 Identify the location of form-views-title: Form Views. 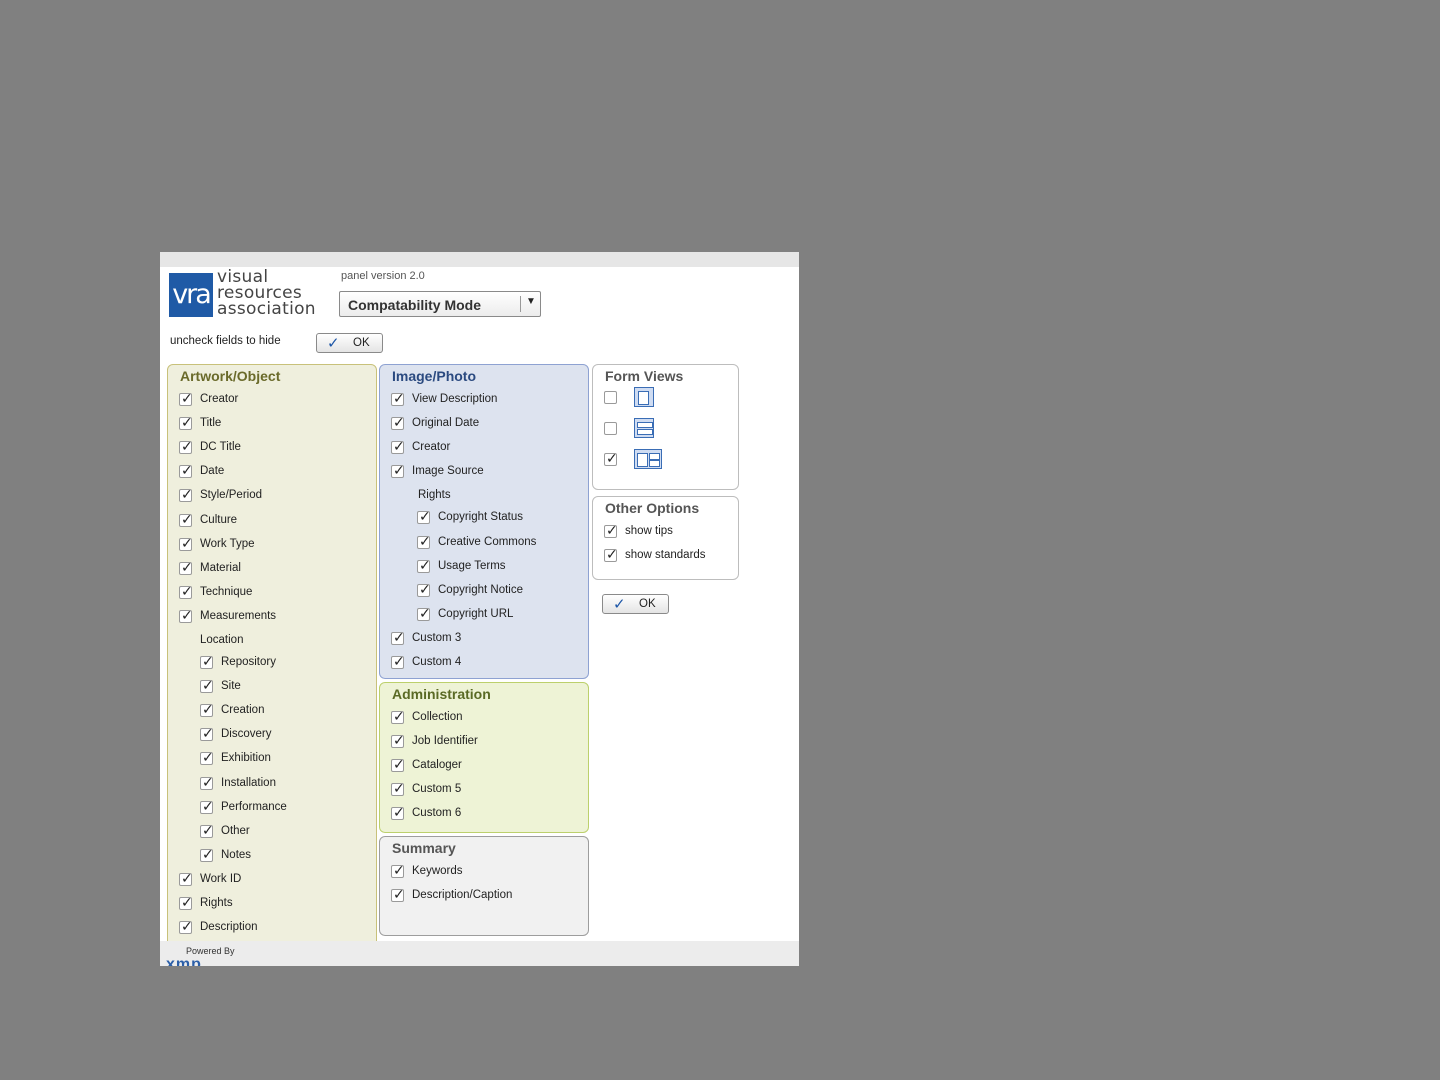
(644, 376).